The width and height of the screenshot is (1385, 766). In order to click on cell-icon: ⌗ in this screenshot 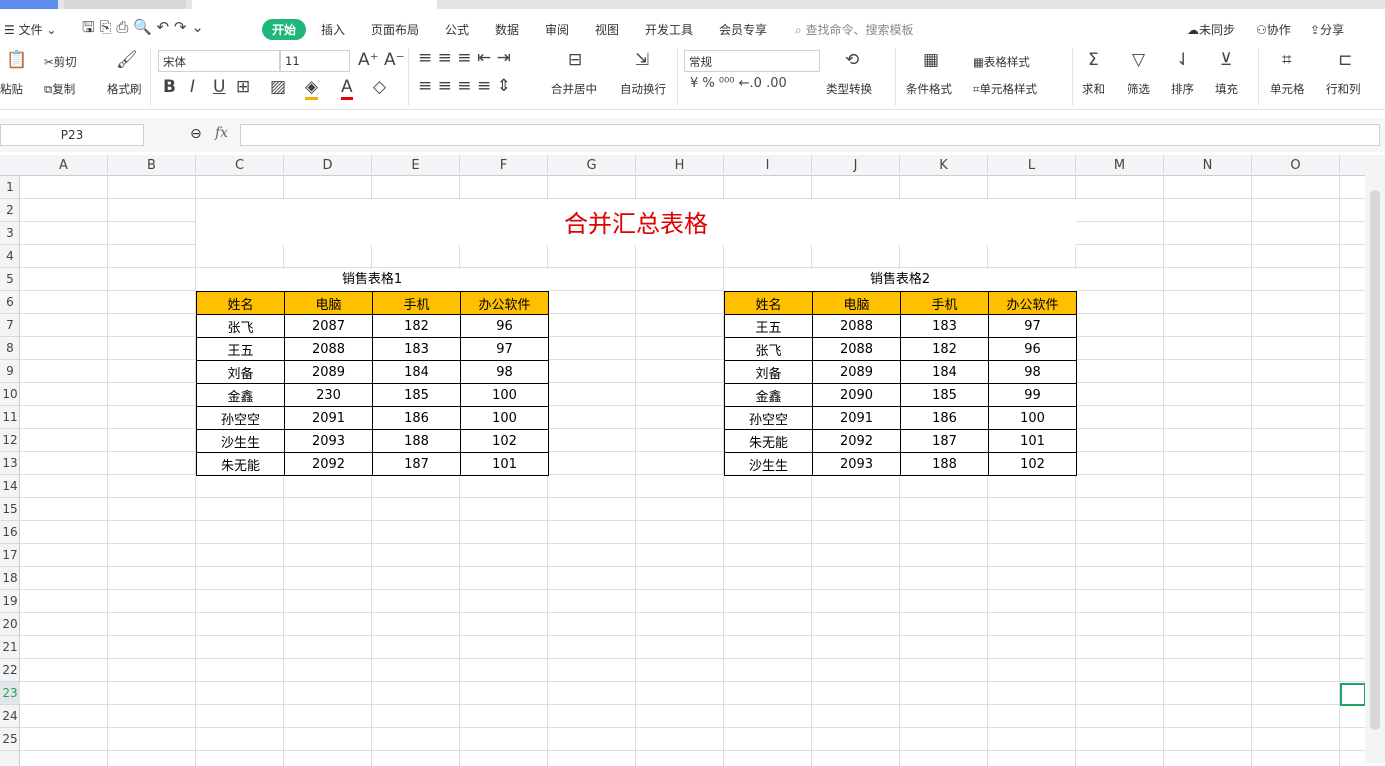, I will do `click(1287, 60)`.